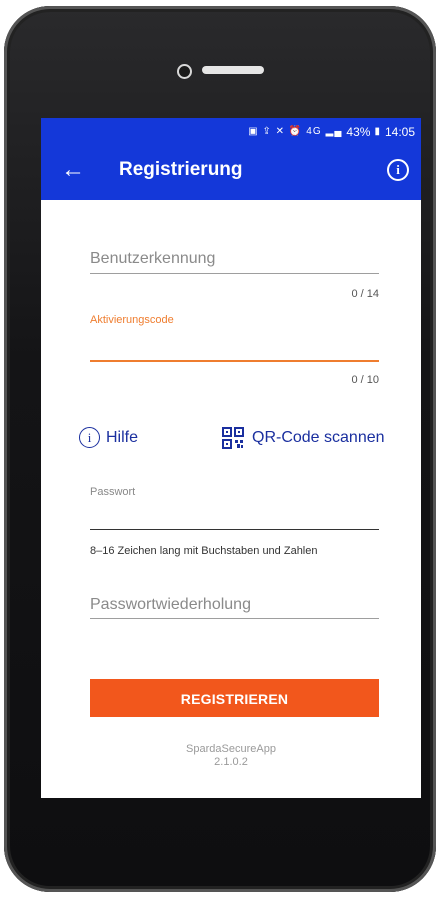  Describe the element at coordinates (234, 361) in the screenshot. I see `activation-code-underline` at that location.